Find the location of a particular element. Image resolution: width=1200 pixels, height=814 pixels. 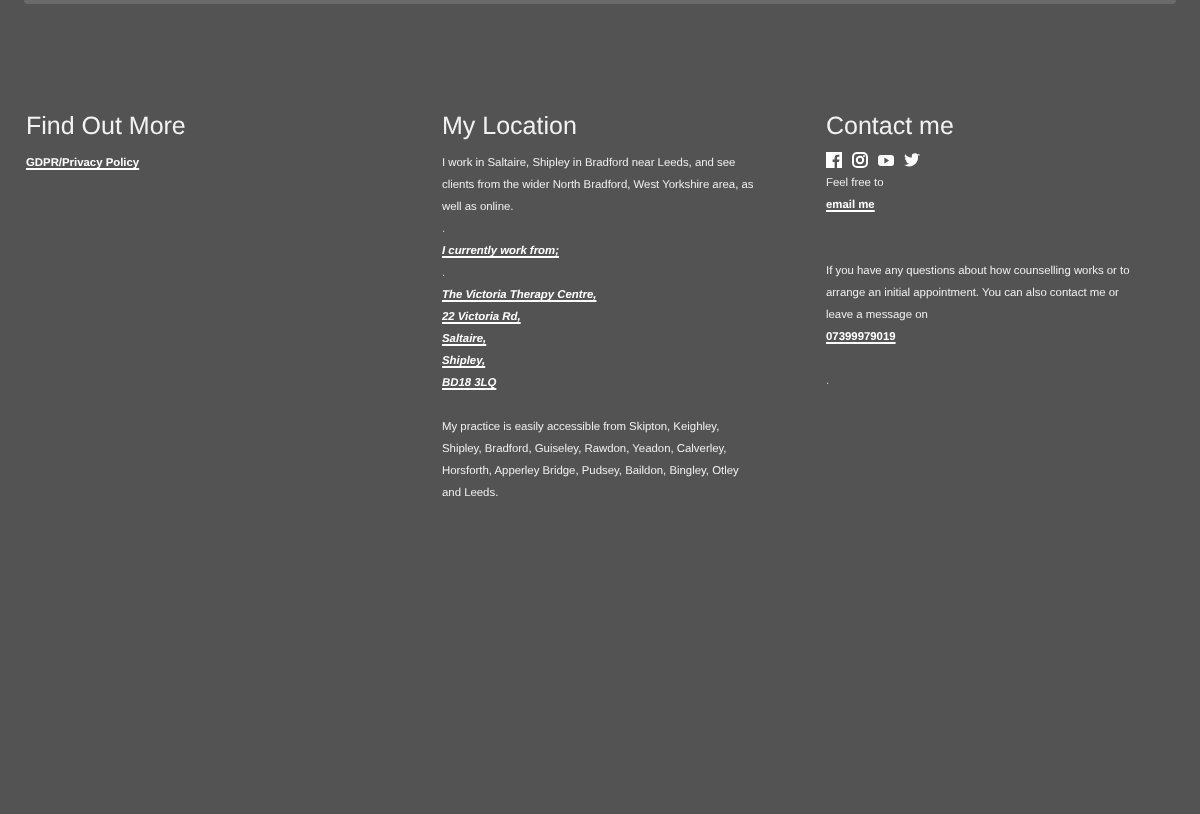

bird-icon is located at coordinates (912, 160).